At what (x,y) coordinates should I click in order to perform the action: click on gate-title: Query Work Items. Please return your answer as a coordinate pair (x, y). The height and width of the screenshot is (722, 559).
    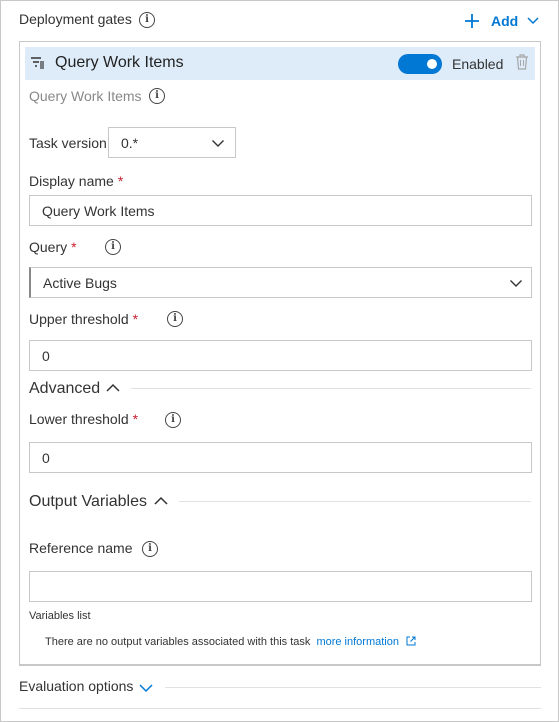
    Looking at the image, I should click on (119, 62).